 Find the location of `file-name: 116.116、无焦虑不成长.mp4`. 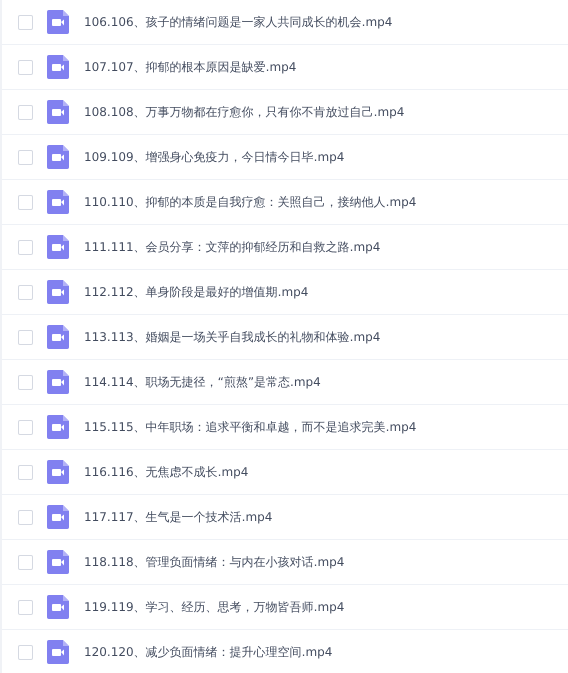

file-name: 116.116、无焦虑不成长.mp4 is located at coordinates (166, 472).